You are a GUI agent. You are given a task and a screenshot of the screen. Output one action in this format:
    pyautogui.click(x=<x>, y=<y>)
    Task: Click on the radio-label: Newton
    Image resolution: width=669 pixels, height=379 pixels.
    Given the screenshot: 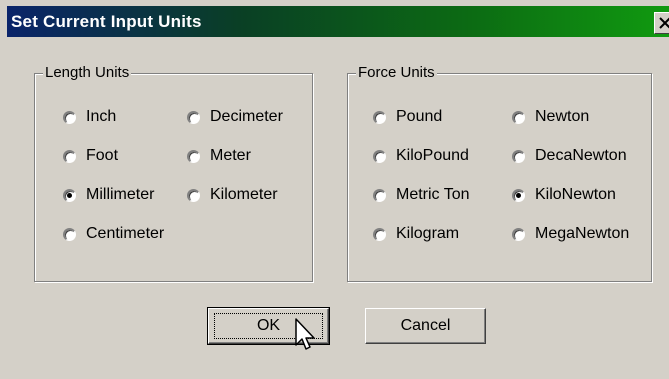 What is the action you would take?
    pyautogui.click(x=562, y=116)
    